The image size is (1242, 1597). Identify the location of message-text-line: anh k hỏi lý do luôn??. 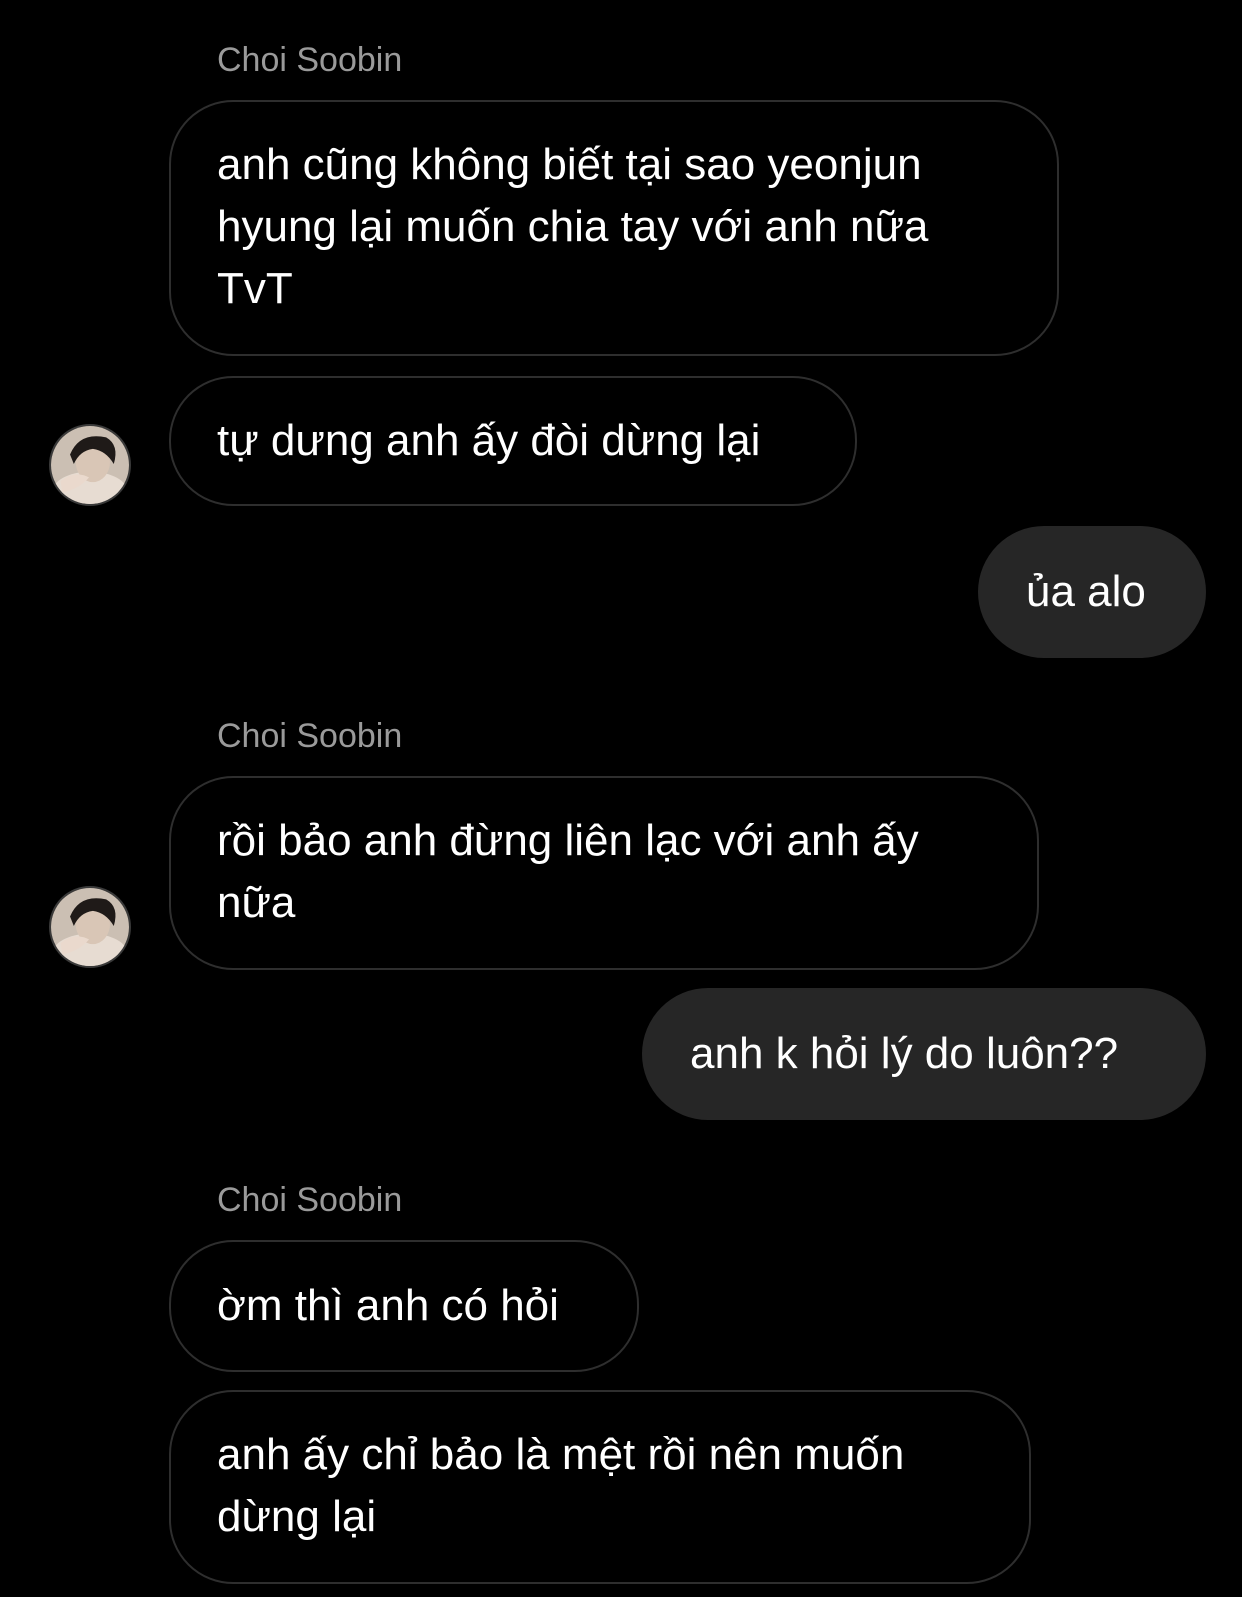
(904, 1053).